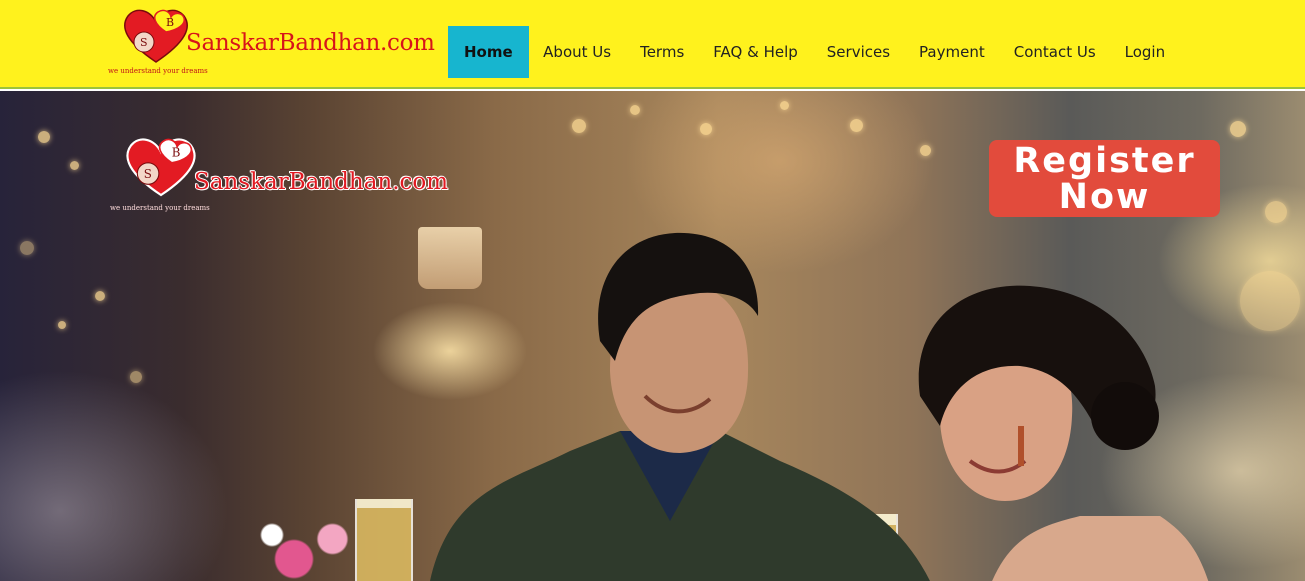  I want to click on register-now-line1: Register, so click(1104, 161).